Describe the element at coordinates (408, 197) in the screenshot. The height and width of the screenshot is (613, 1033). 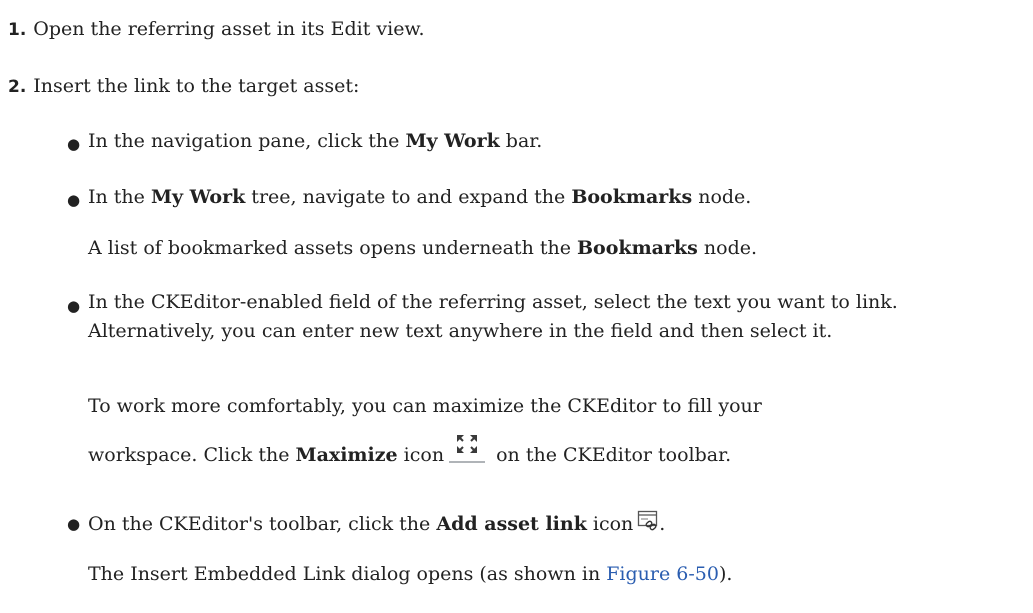
I see `text: tree, navigate to and expand the` at that location.